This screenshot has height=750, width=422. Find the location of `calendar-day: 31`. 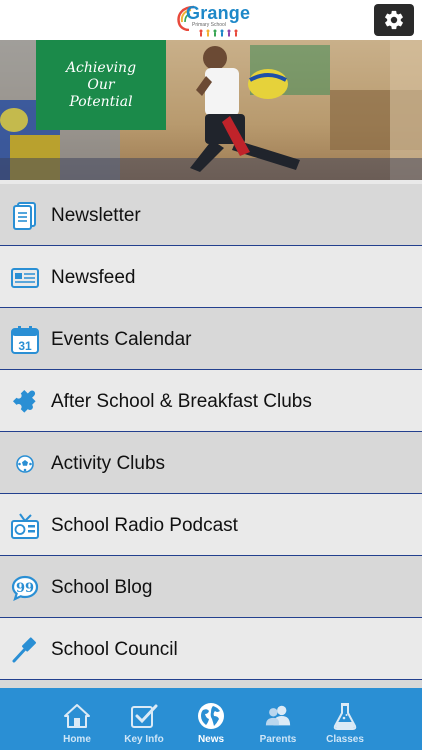

calendar-day: 31 is located at coordinates (25, 346).